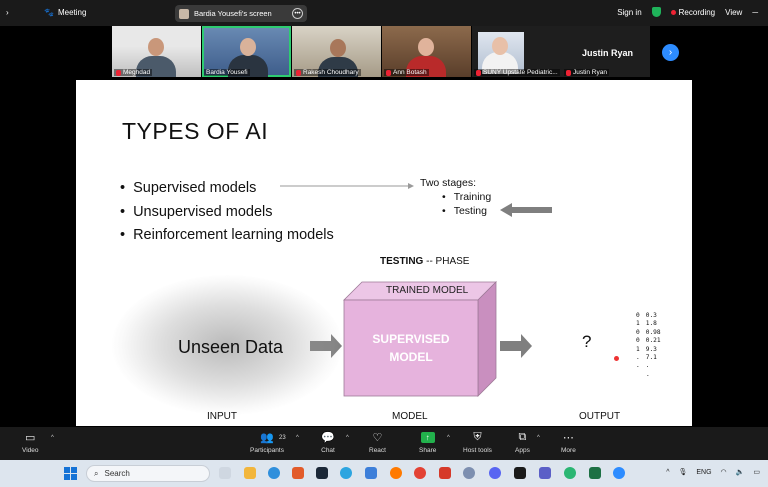  Describe the element at coordinates (629, 12) in the screenshot. I see `signin-button: Sign in` at that location.